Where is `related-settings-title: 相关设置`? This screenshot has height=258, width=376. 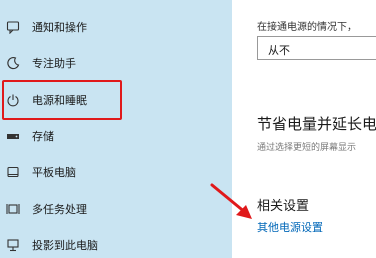 related-settings-title: 相关设置 is located at coordinates (283, 206).